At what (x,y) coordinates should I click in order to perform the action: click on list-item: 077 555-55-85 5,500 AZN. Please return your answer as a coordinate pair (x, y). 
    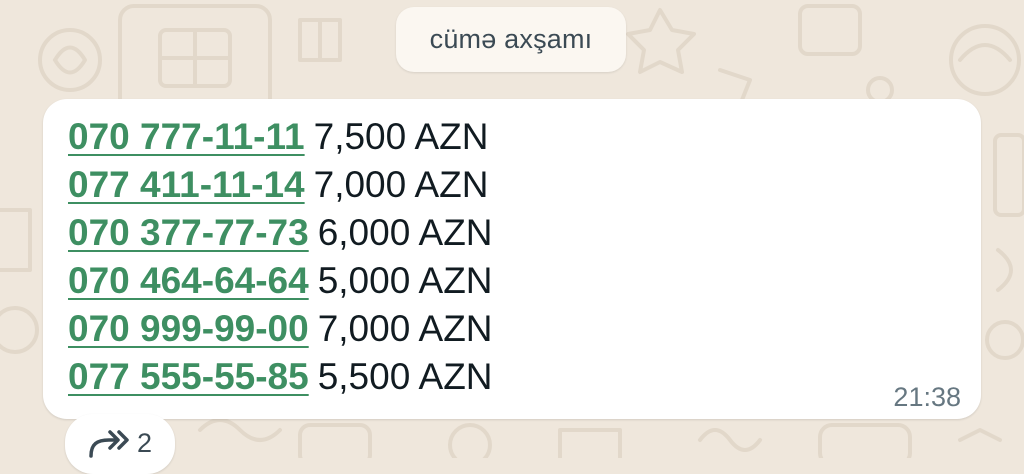
    Looking at the image, I should click on (280, 377).